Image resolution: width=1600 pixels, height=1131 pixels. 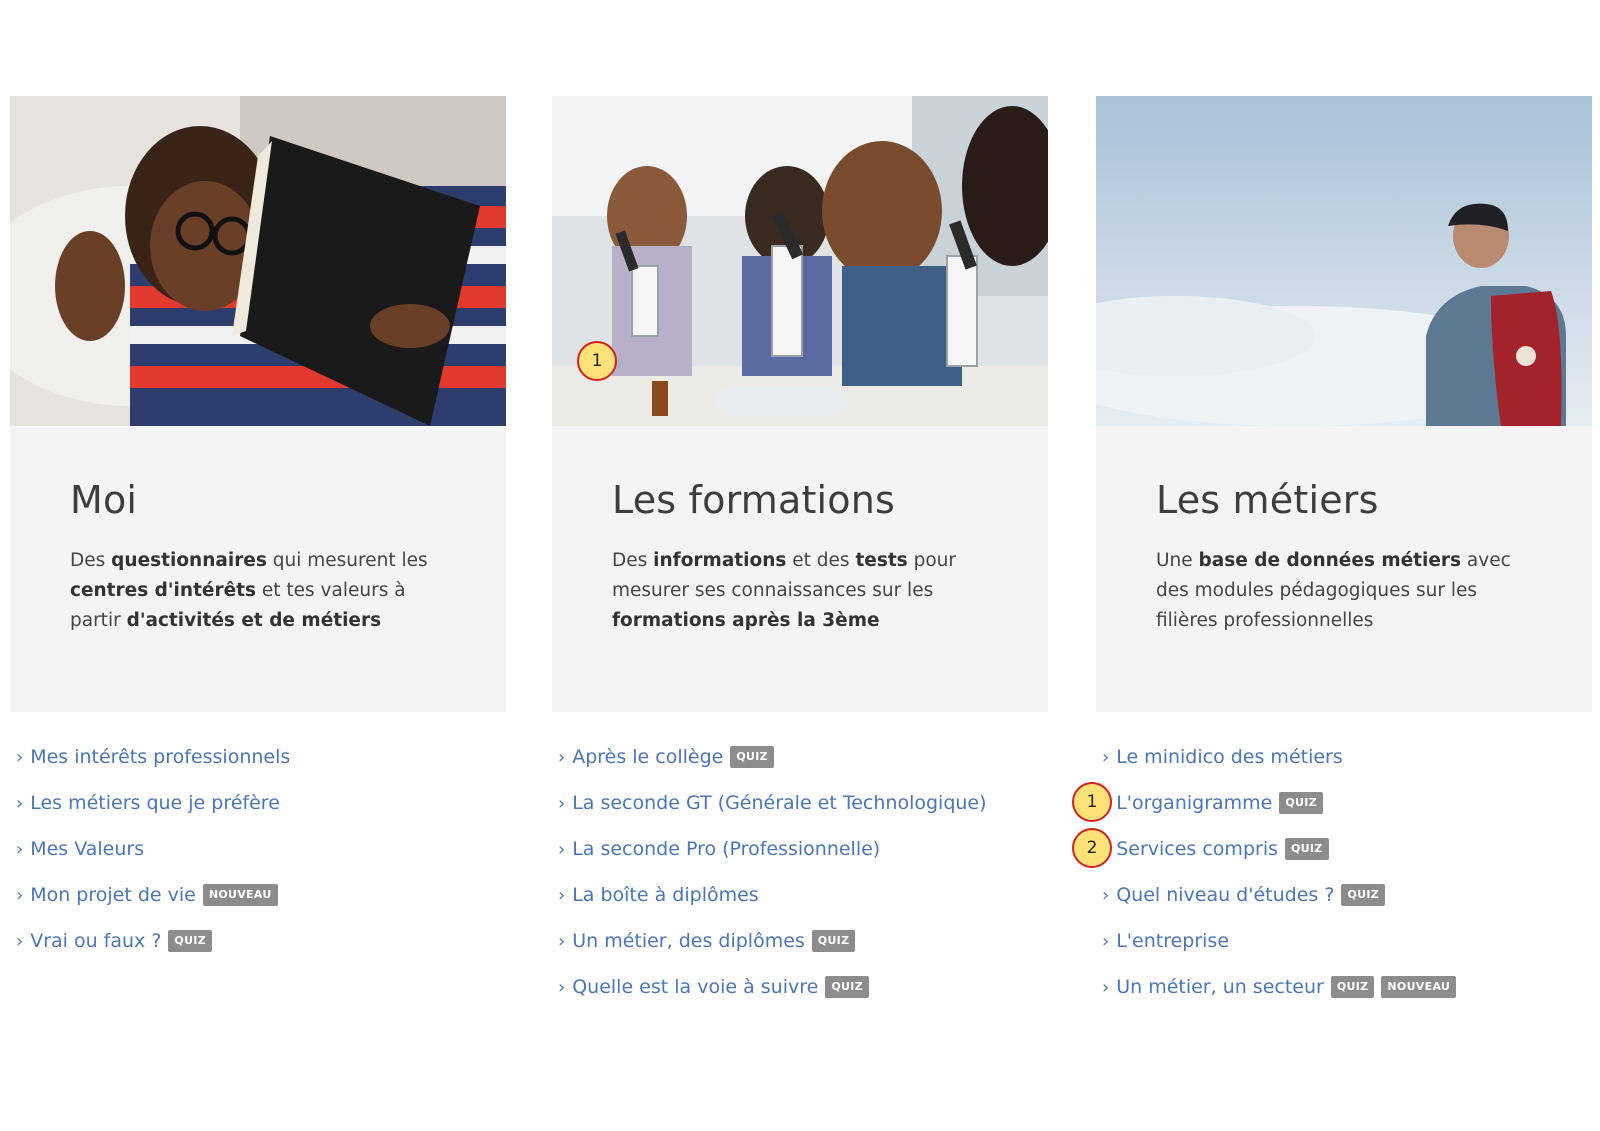 I want to click on link-item: › Mes intérêts professionnels, so click(x=261, y=757).